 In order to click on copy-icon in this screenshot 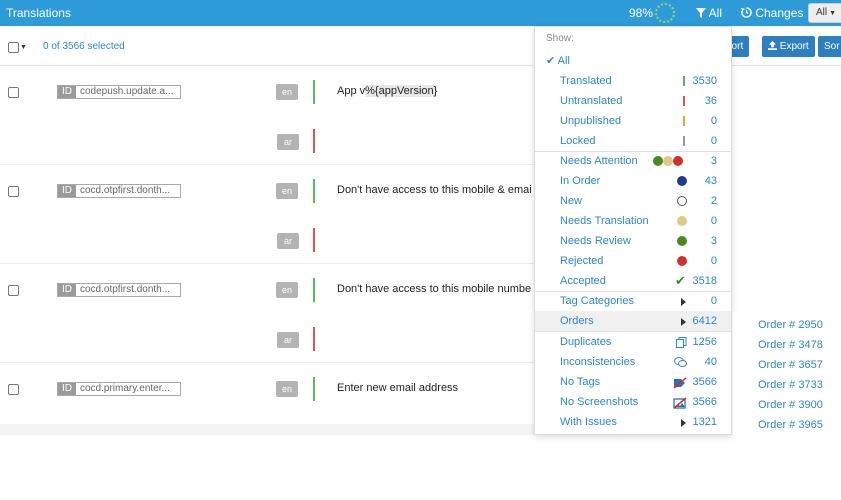, I will do `click(681, 342)`.